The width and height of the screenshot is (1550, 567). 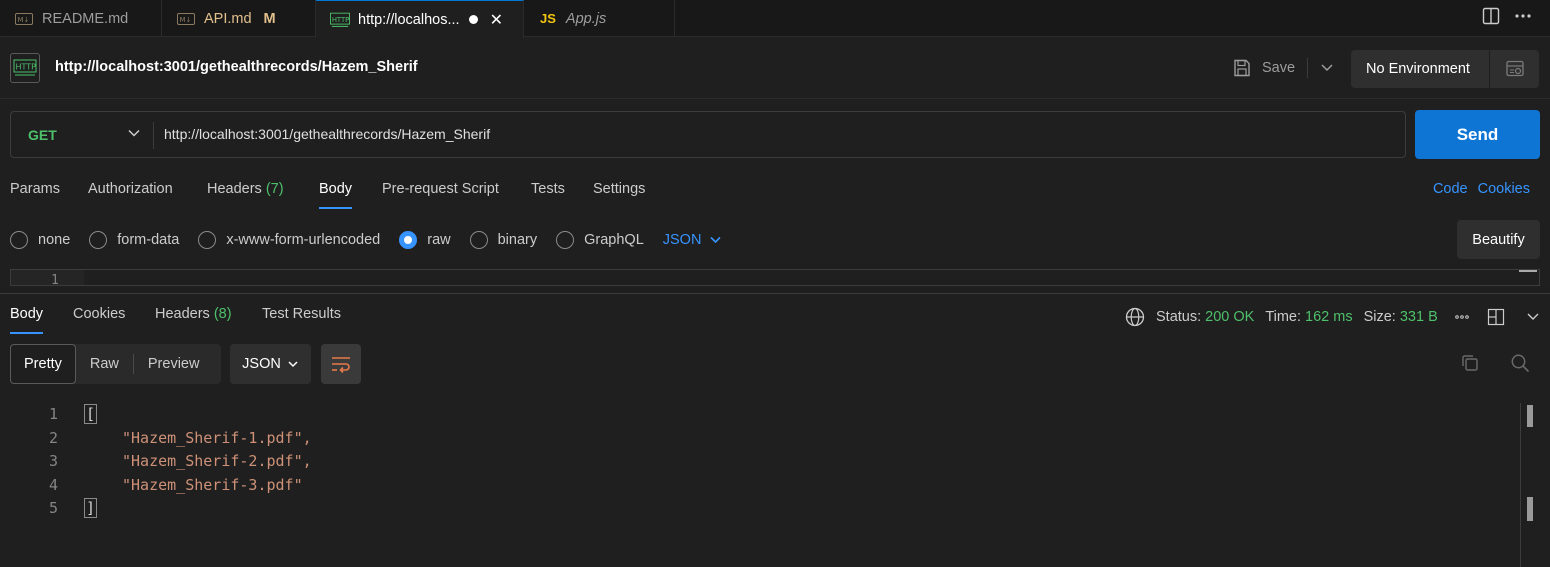 I want to click on more-actions-icon, so click(x=1523, y=17).